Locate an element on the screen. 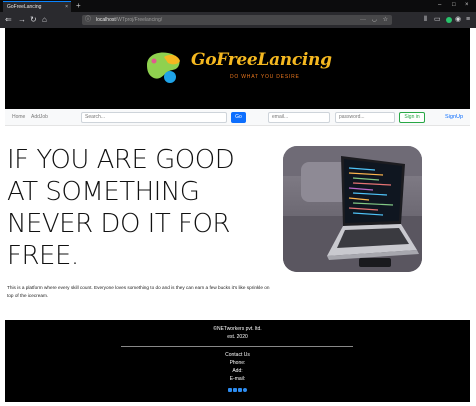 This screenshot has height=406, width=476. extension-icon is located at coordinates (449, 20).